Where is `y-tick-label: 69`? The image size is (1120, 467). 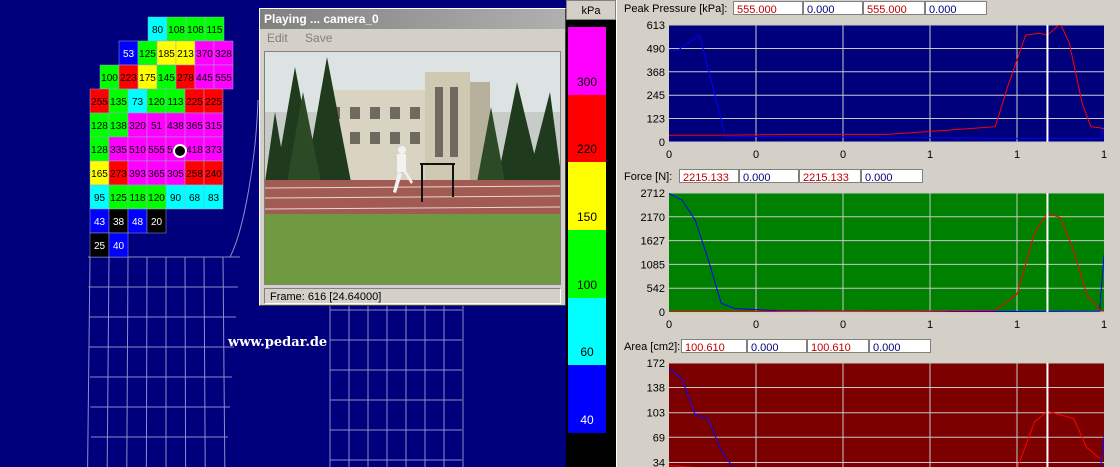
y-tick-label: 69 is located at coordinates (659, 438).